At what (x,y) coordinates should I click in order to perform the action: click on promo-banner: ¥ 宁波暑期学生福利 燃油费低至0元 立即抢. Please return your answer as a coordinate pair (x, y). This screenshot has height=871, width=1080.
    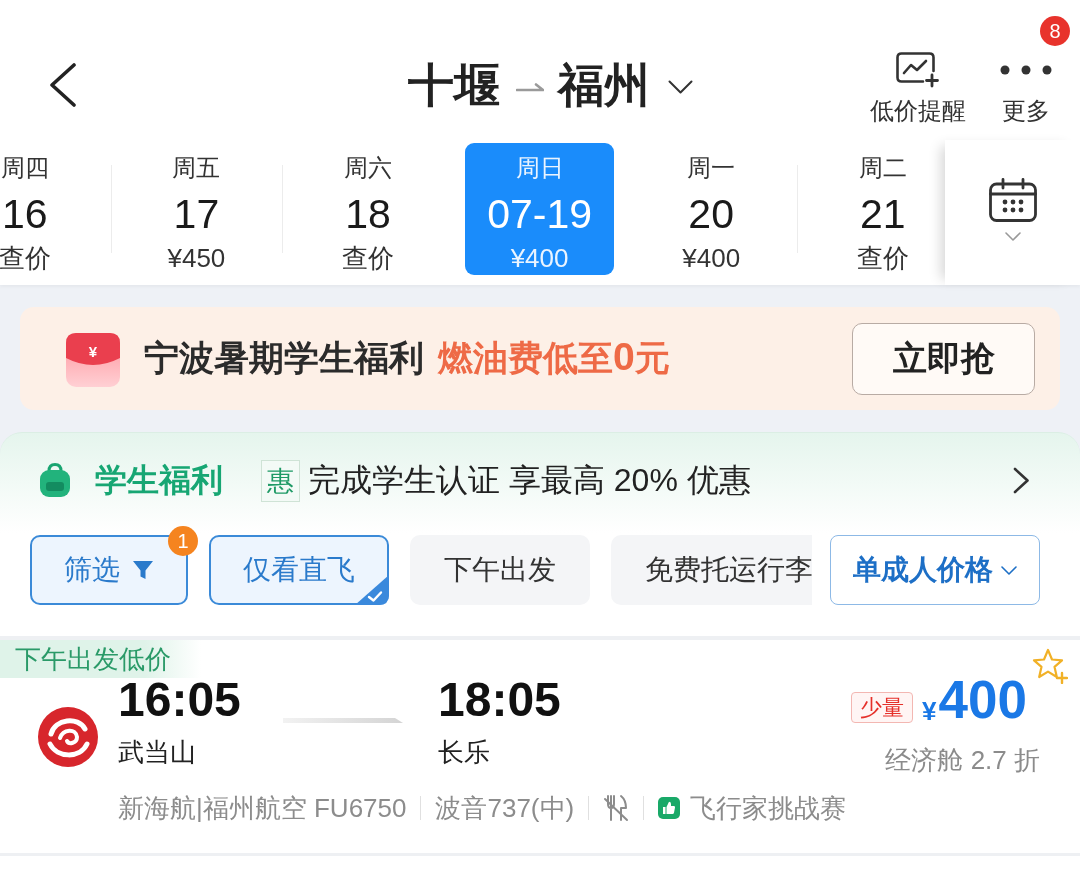
    Looking at the image, I should click on (540, 358).